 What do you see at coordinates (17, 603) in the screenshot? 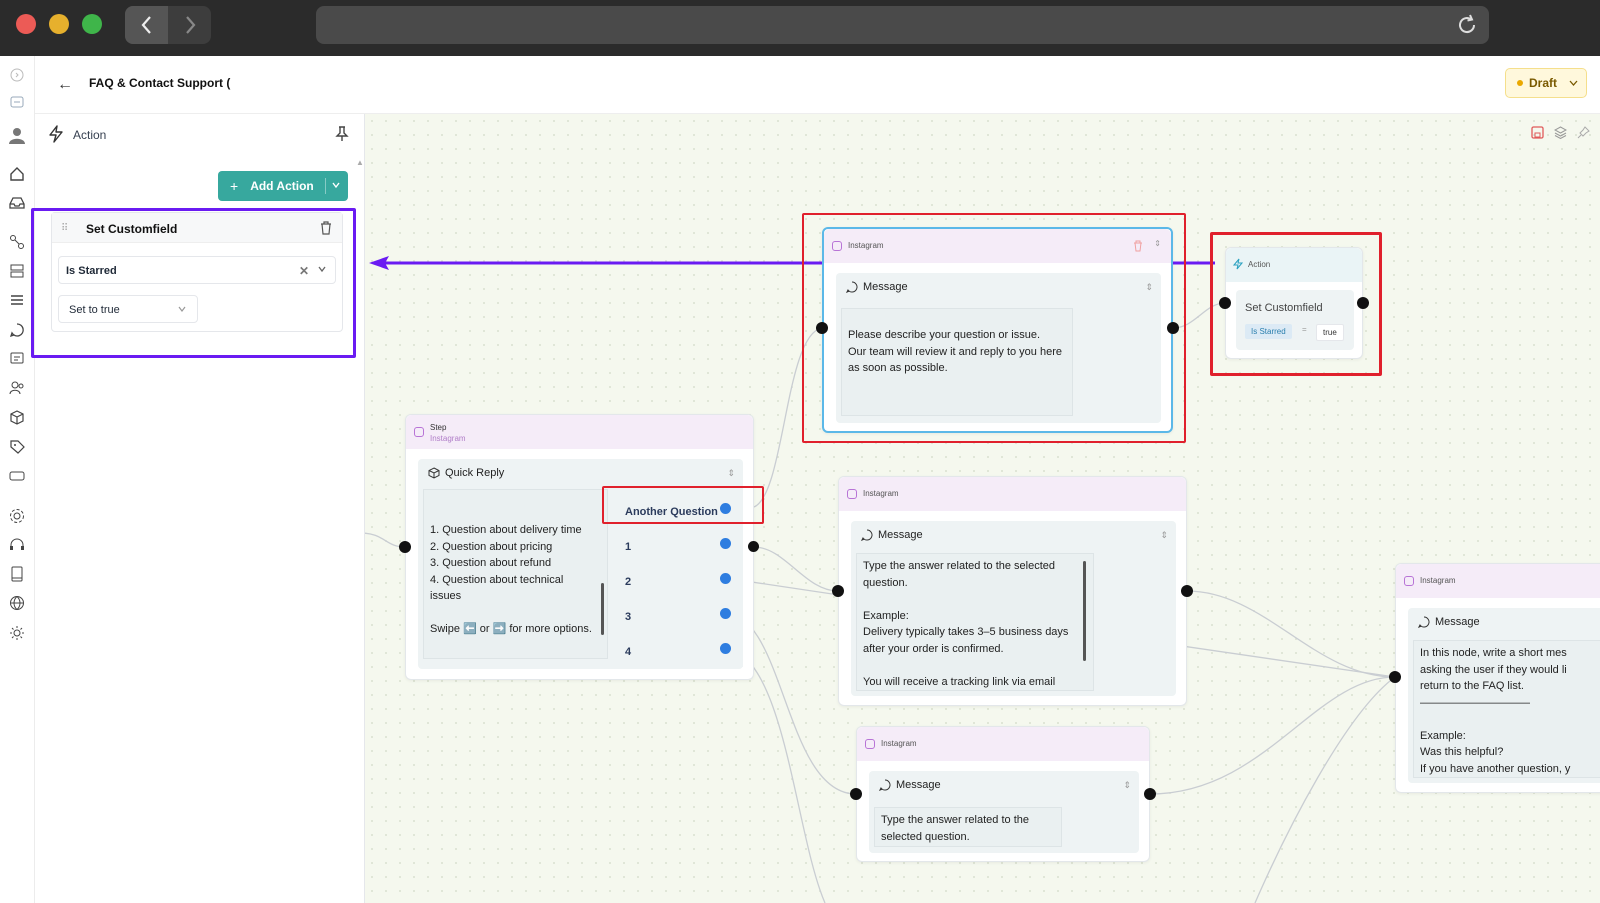
I see `globe-icon` at bounding box center [17, 603].